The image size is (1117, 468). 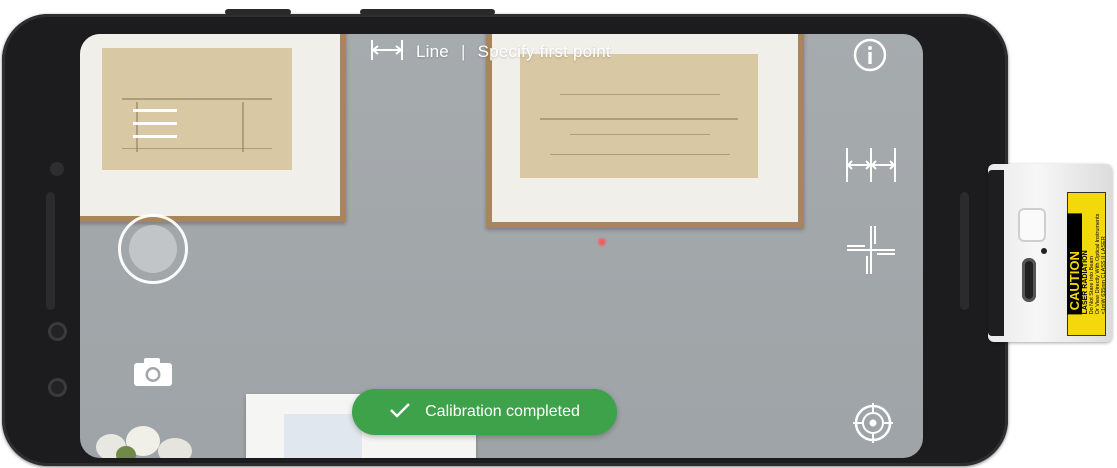 What do you see at coordinates (153, 374) in the screenshot?
I see `camera-icon` at bounding box center [153, 374].